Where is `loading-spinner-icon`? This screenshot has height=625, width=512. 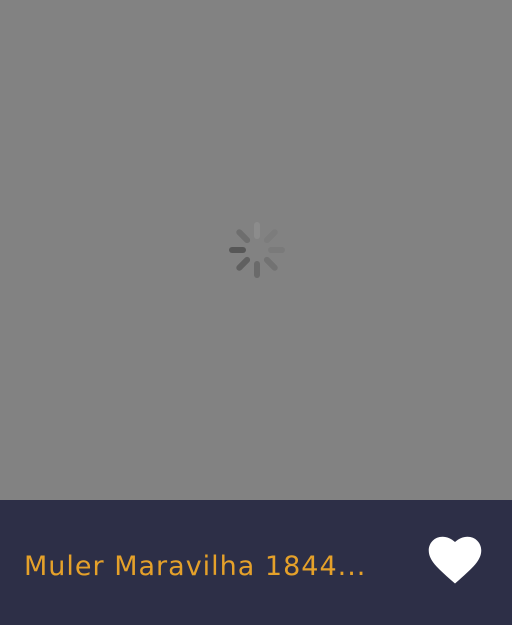
loading-spinner-icon is located at coordinates (257, 250).